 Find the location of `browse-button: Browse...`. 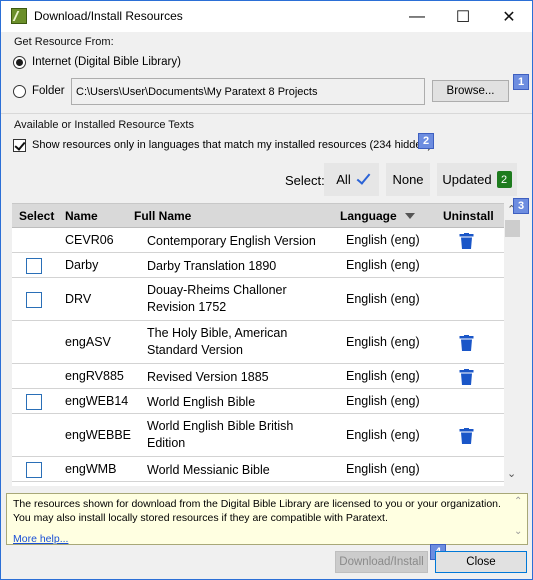

browse-button: Browse... is located at coordinates (470, 91).